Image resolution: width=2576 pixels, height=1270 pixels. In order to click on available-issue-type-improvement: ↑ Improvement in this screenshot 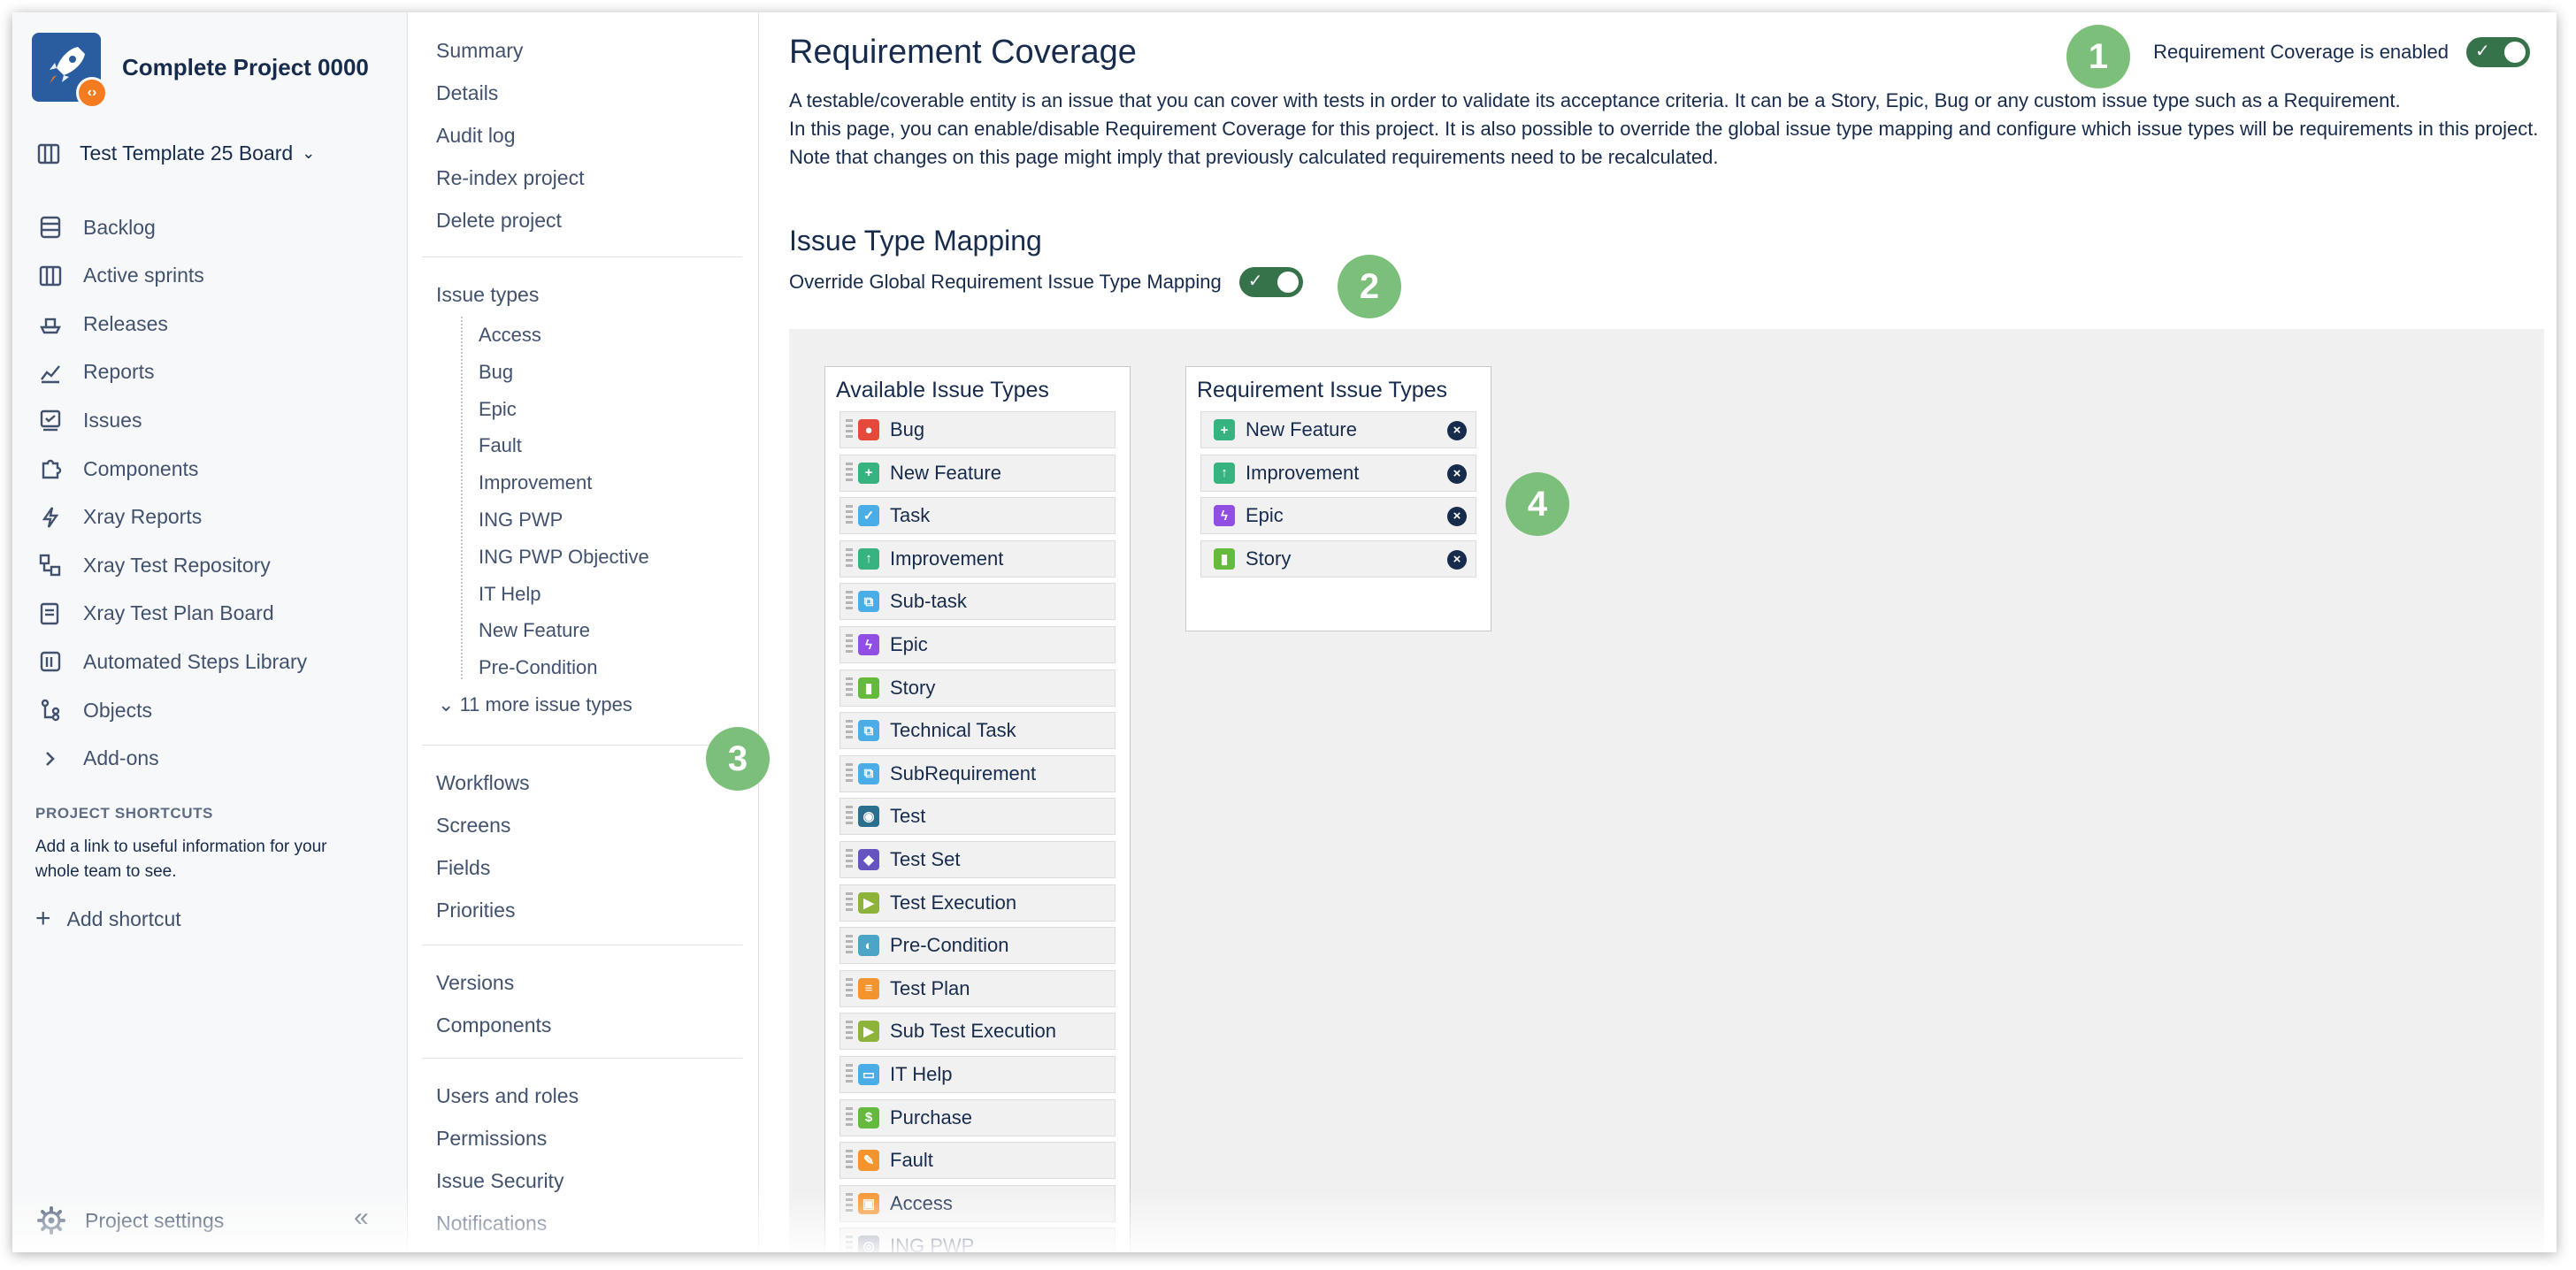, I will do `click(978, 558)`.